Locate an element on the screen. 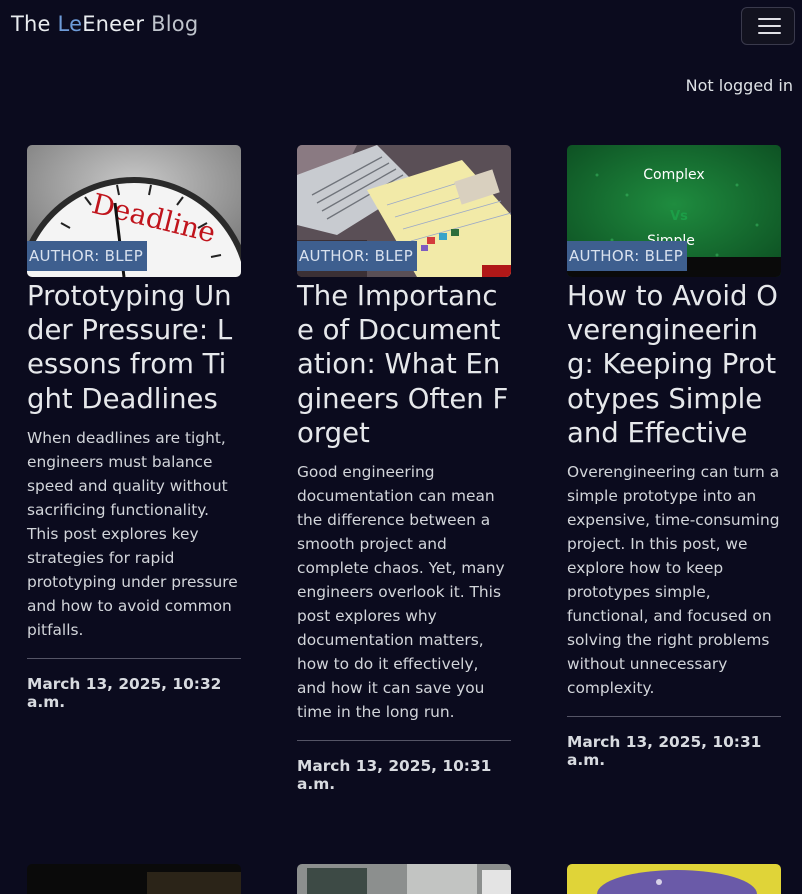  brand-le: Le is located at coordinates (70, 24).